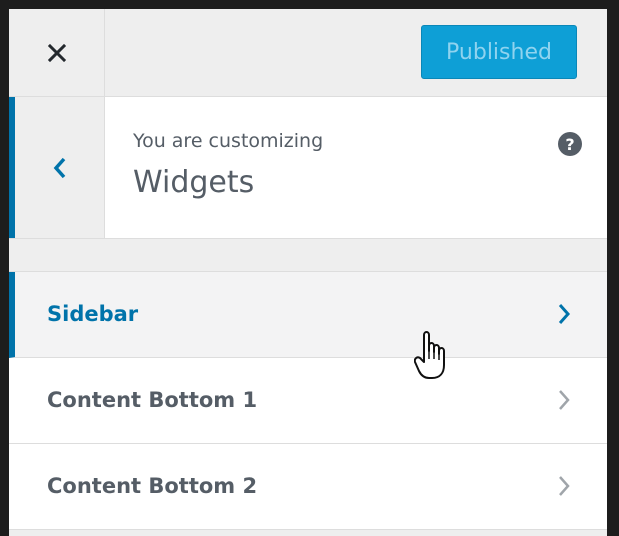  Describe the element at coordinates (152, 486) in the screenshot. I see `section-item-label: Content Bottom 2` at that location.